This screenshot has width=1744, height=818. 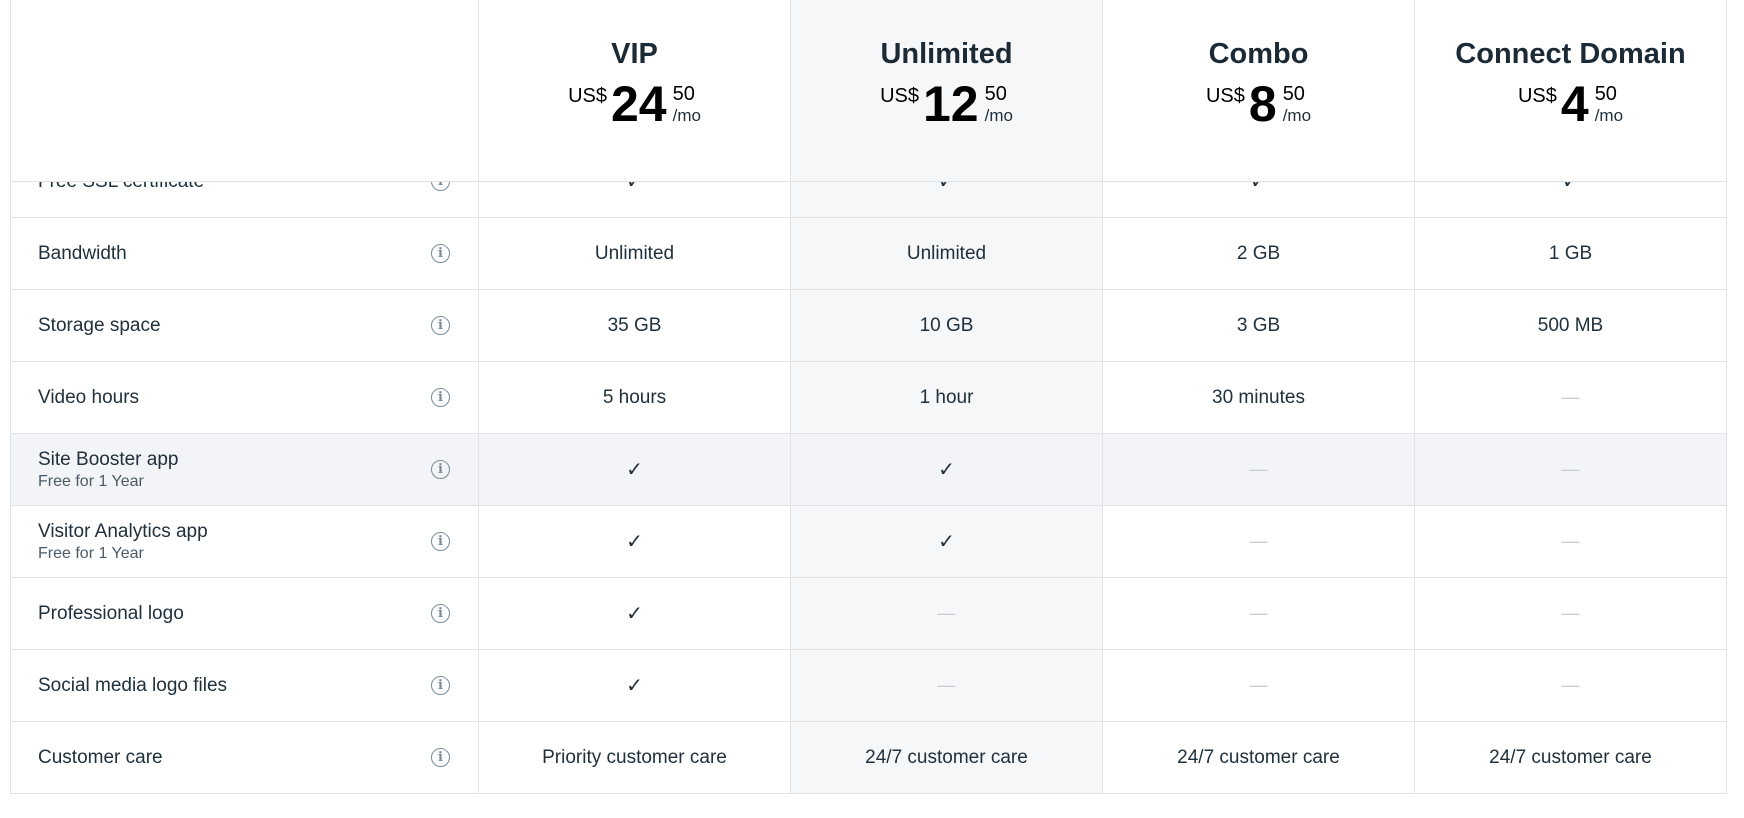 I want to click on table-row: Bandwidth i Unlimited Unlimited 2 GB 1 GB, so click(x=868, y=254).